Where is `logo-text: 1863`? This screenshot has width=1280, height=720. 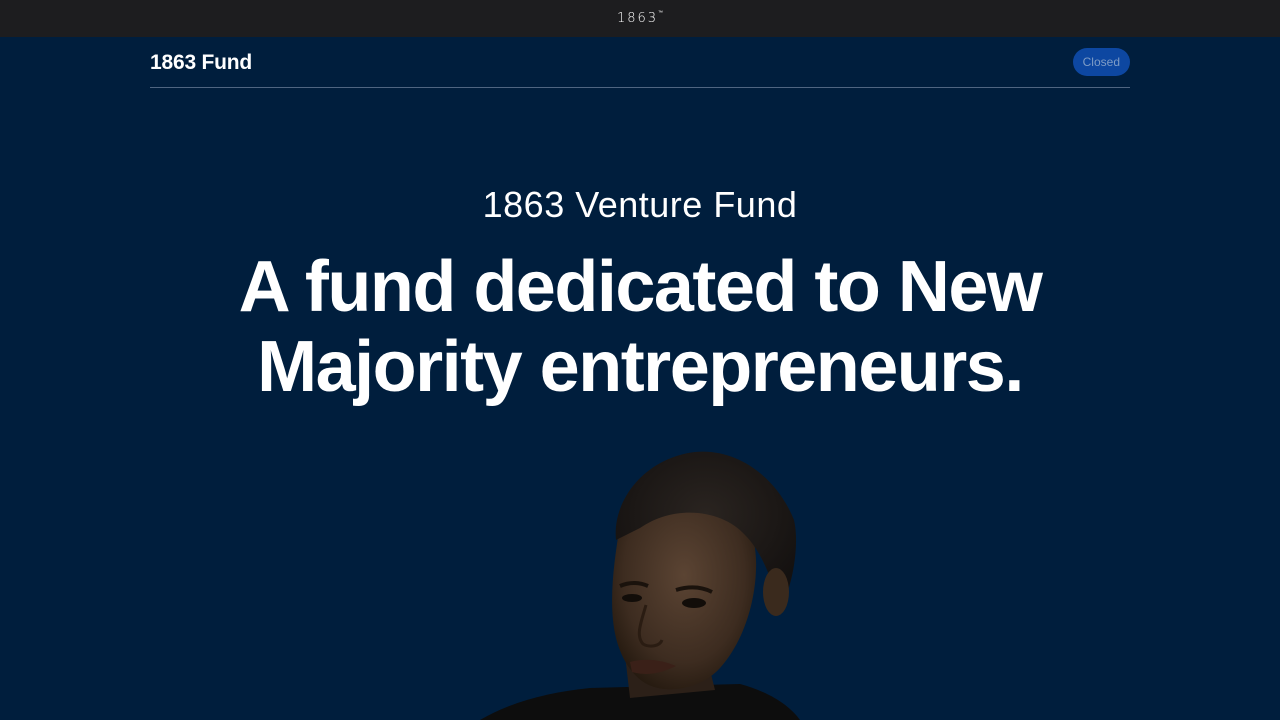
logo-text: 1863 is located at coordinates (637, 18).